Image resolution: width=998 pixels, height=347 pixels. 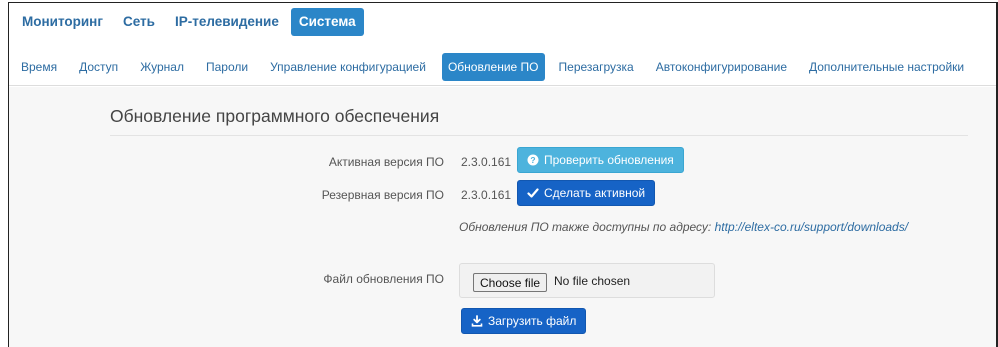 I want to click on tab-time: Время, so click(x=39, y=67).